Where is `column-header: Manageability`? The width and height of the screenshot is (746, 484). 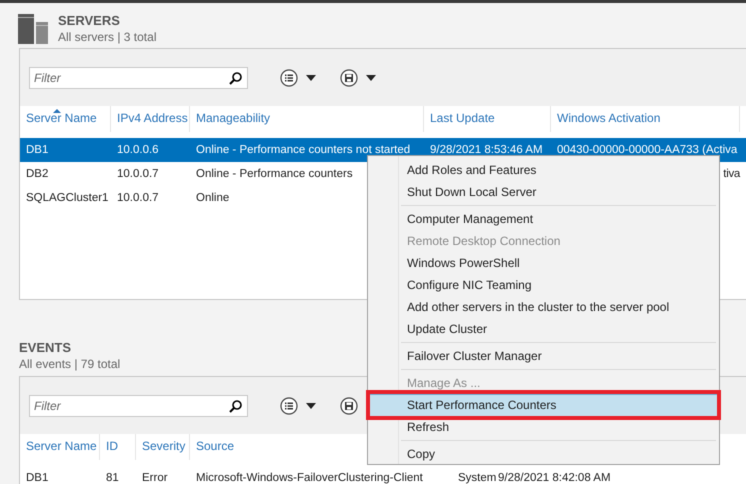
column-header: Manageability is located at coordinates (307, 119).